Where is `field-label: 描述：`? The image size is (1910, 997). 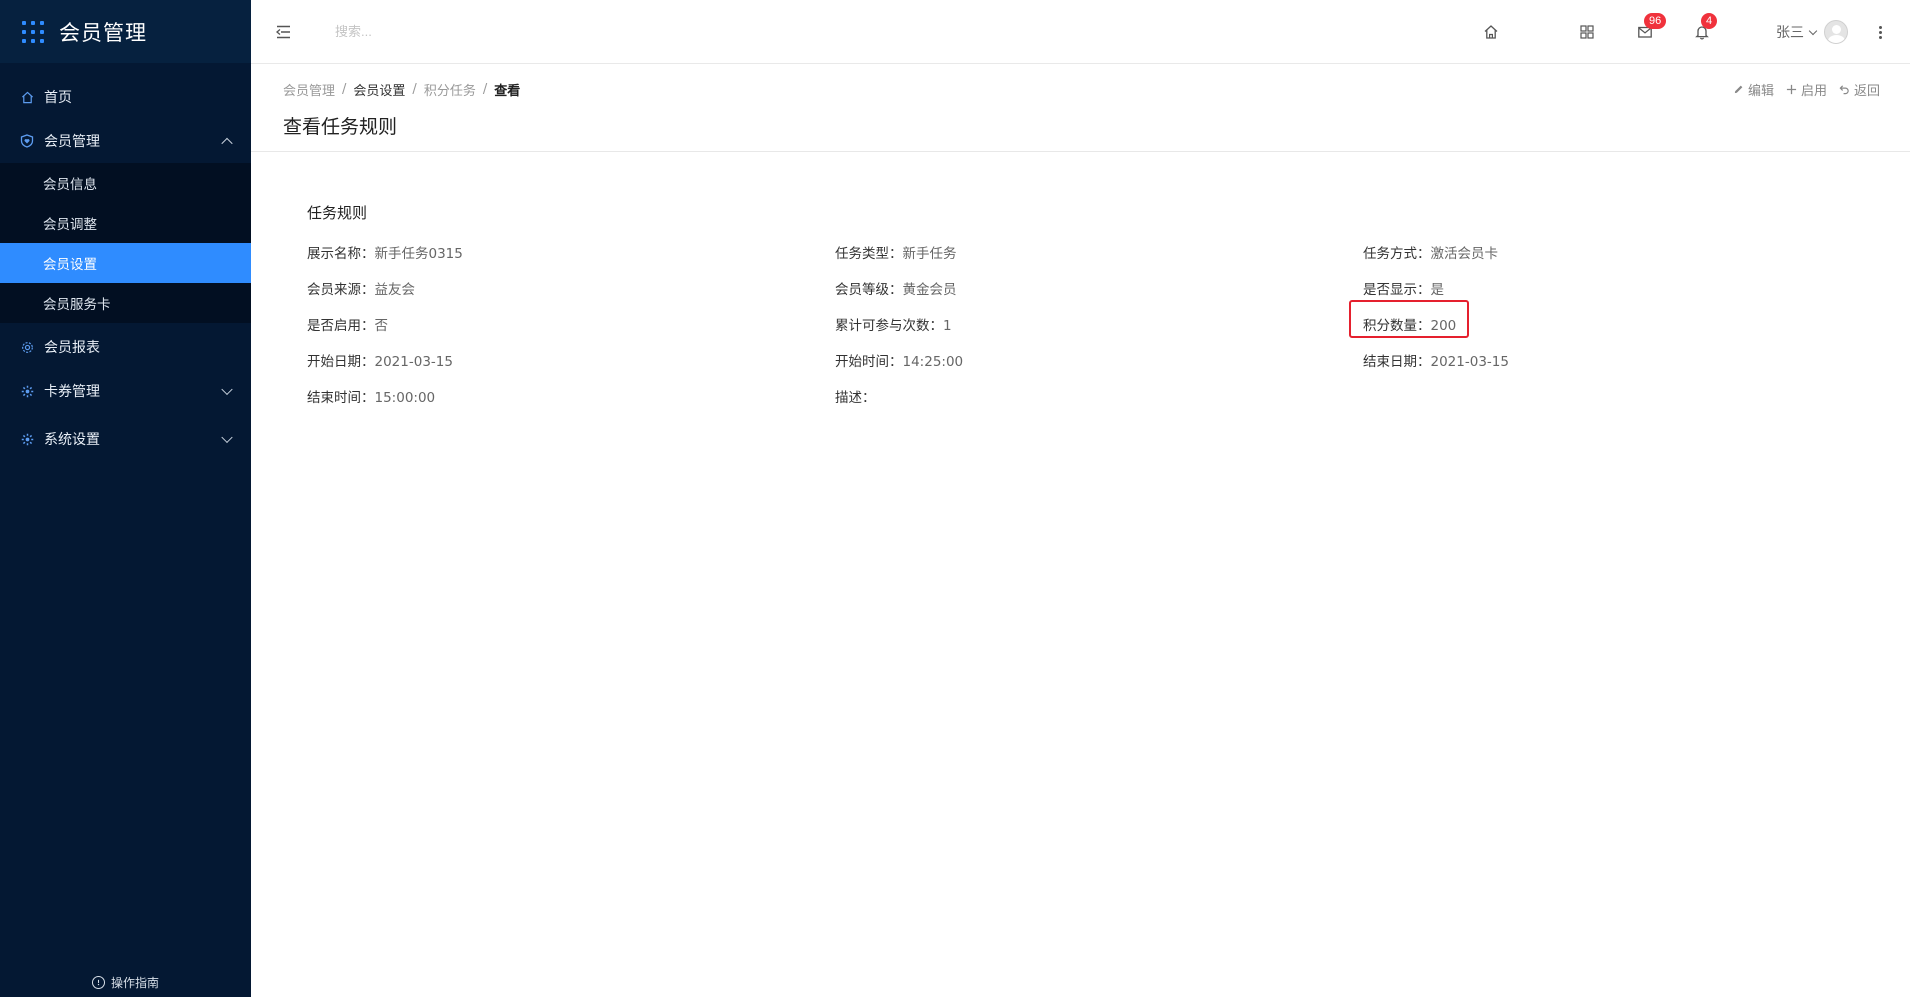
field-label: 描述： is located at coordinates (855, 398).